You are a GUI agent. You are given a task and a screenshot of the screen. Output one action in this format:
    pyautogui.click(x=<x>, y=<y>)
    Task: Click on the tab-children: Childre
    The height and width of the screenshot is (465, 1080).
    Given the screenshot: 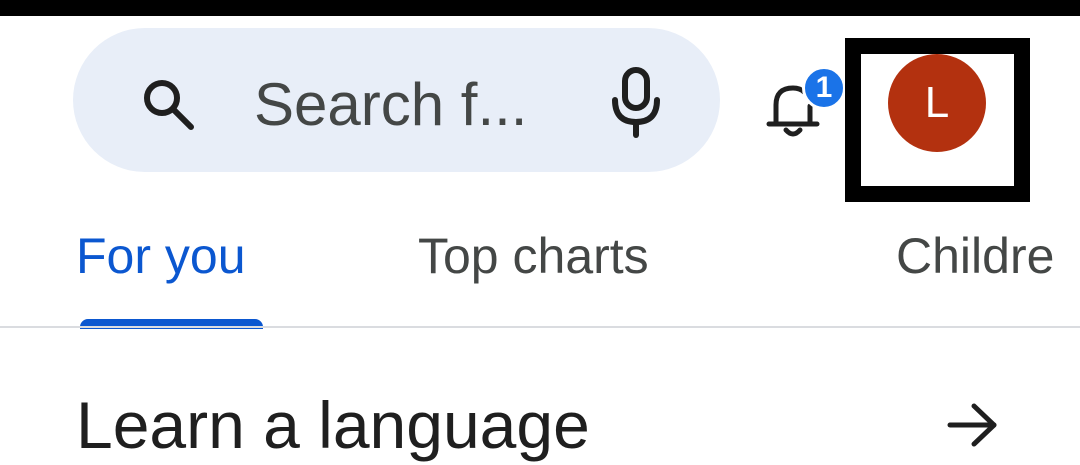 What is the action you would take?
    pyautogui.click(x=975, y=256)
    